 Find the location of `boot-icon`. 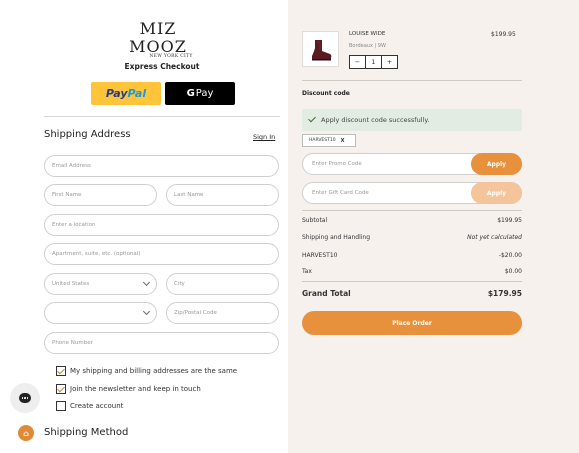

boot-icon is located at coordinates (322, 50).